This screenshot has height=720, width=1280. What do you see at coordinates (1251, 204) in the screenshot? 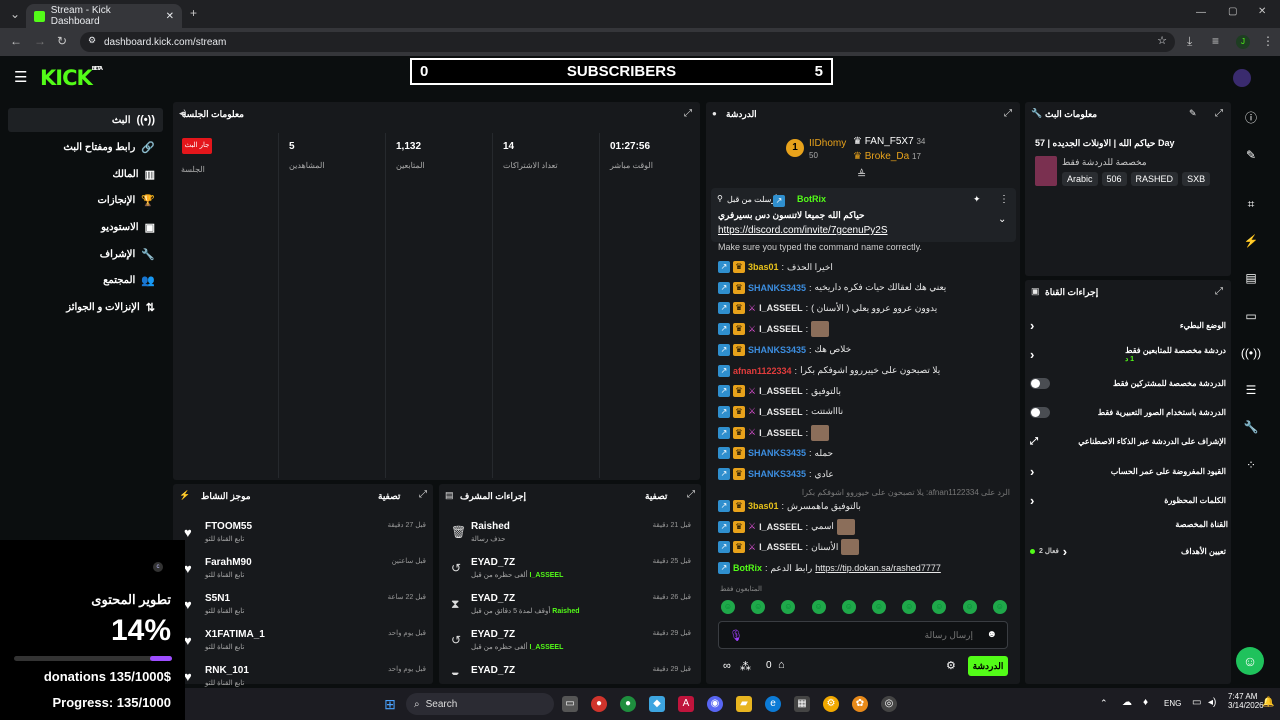
I see `camera-icon: ⌗` at bounding box center [1251, 204].